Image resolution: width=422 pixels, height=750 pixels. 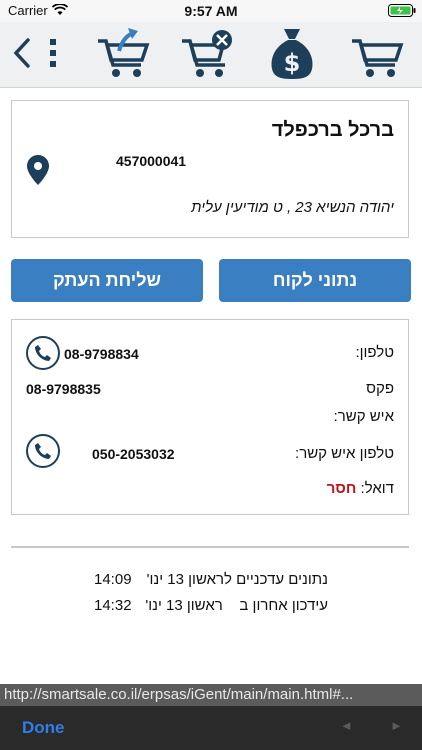 What do you see at coordinates (341, 488) in the screenshot?
I see `email-value: חסר` at bounding box center [341, 488].